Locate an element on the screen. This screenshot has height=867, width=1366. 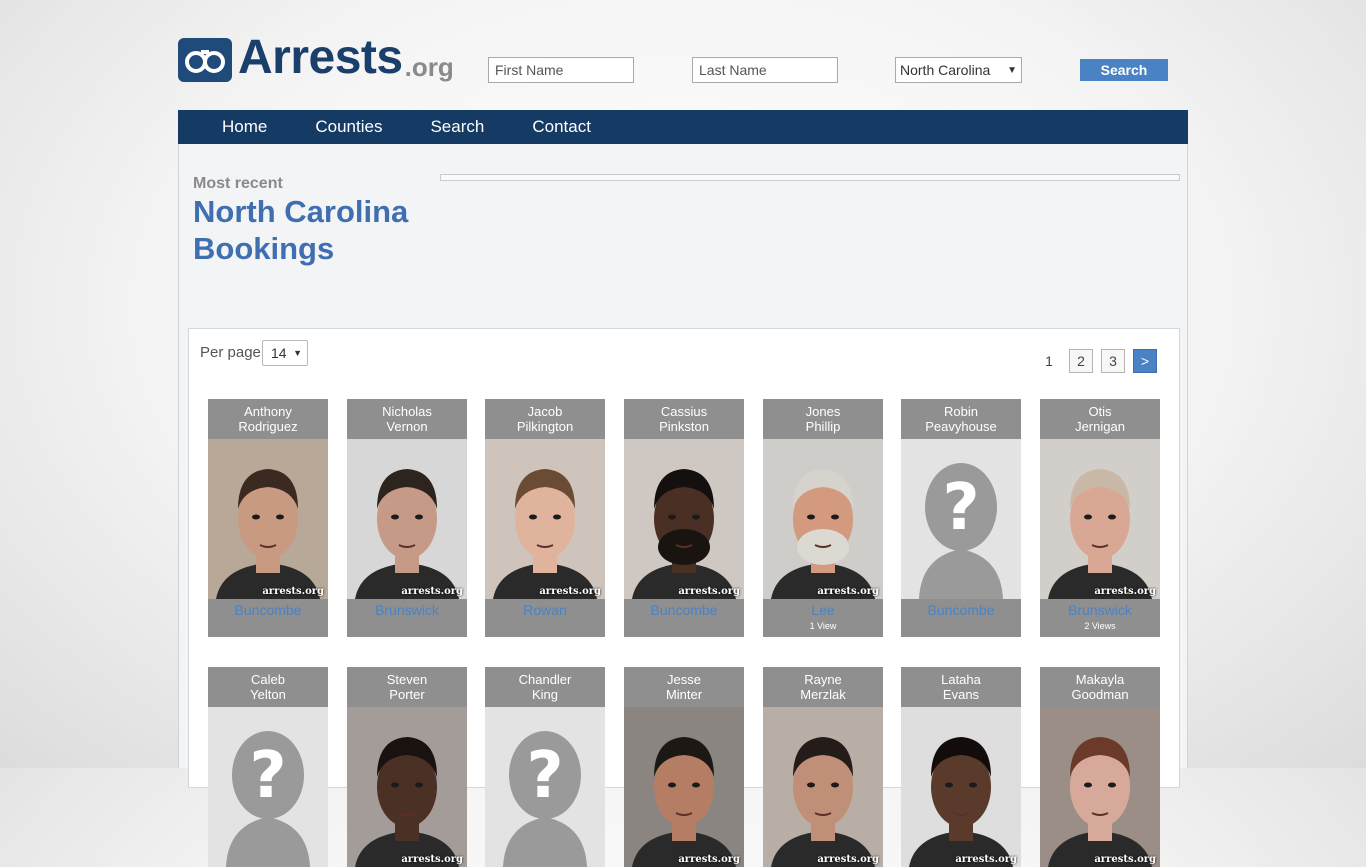
main-nav: Home Counties Search Contact is located at coordinates (683, 127).